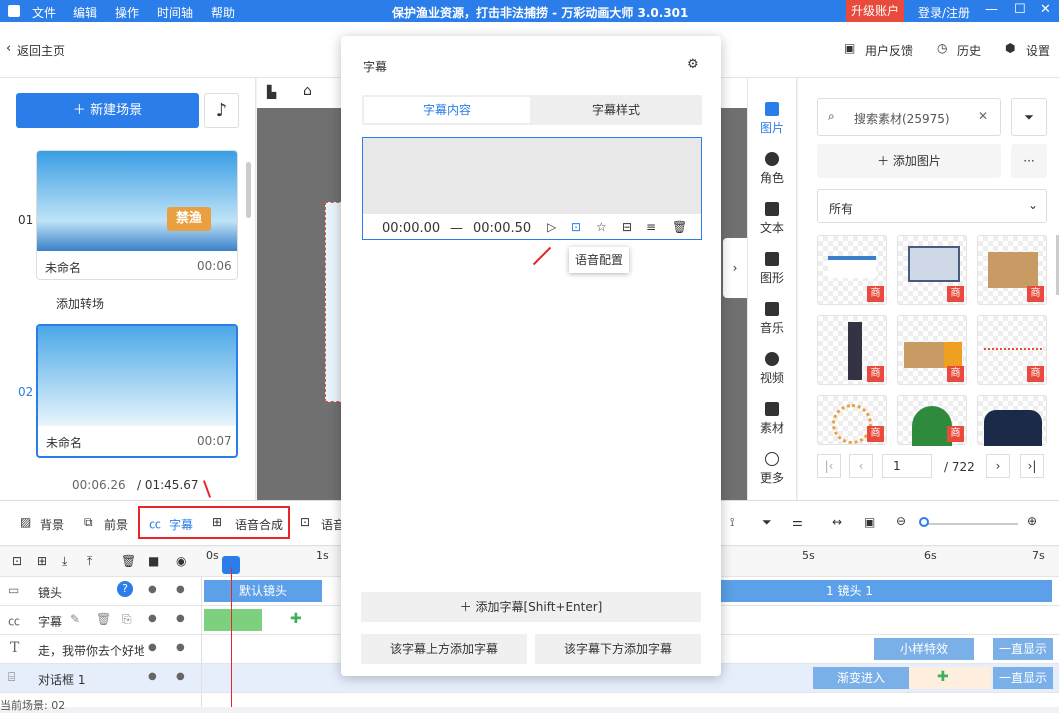 This screenshot has height=713, width=1059. What do you see at coordinates (103, 619) in the screenshot?
I see `delete-track-icon: 🗑` at bounding box center [103, 619].